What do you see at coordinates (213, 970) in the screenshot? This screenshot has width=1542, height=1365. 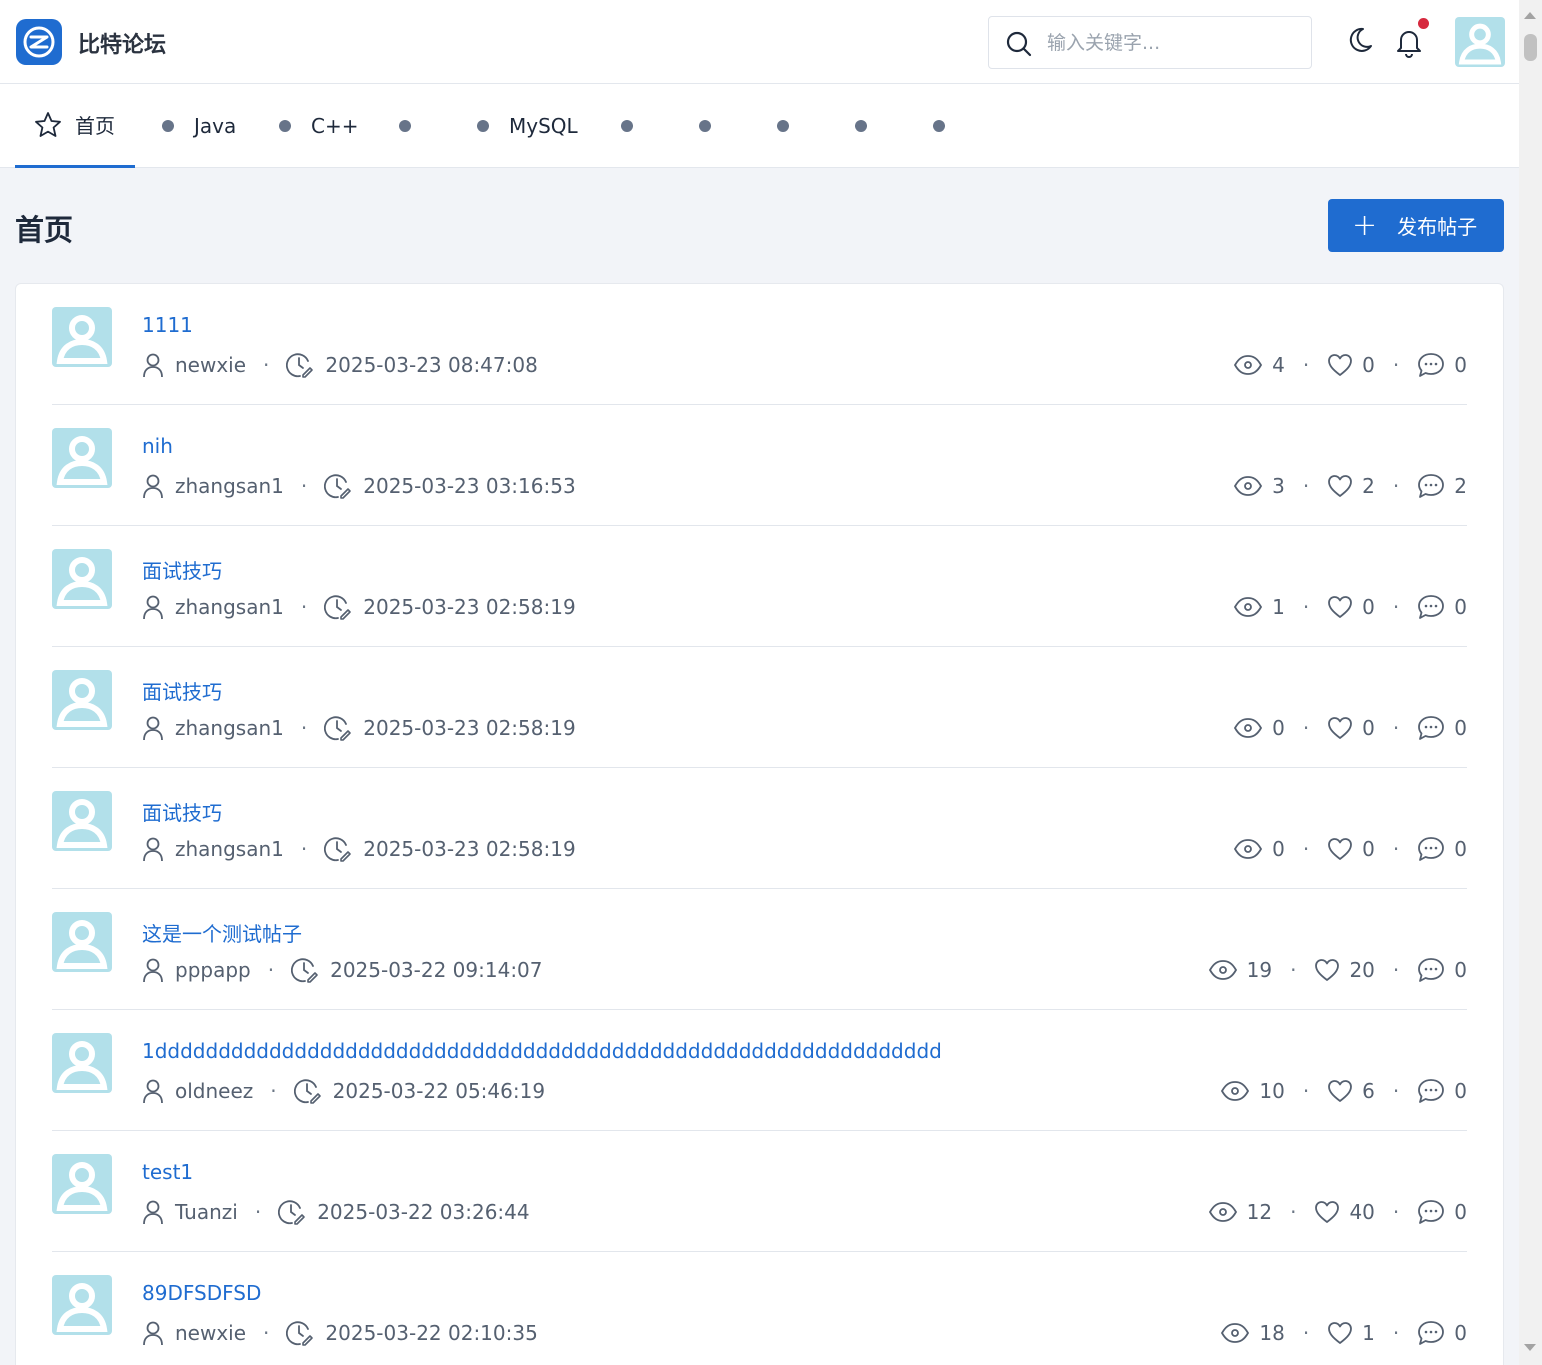 I see `author-name: pppapp` at bounding box center [213, 970].